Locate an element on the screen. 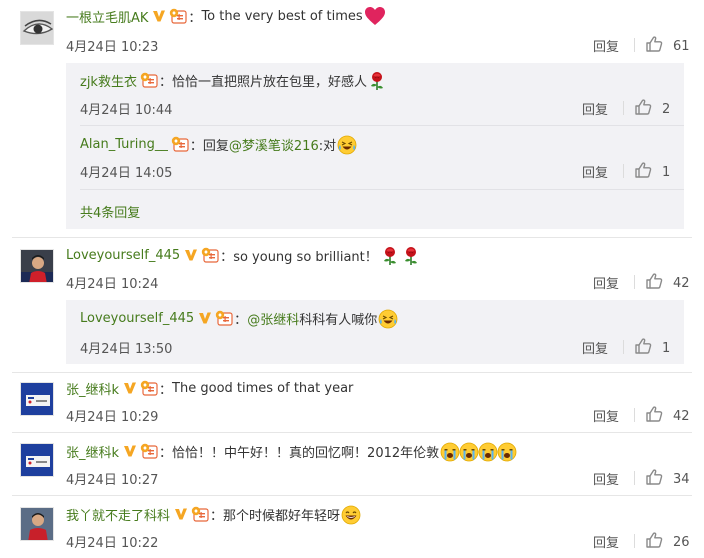 The width and height of the screenshot is (704, 558). comment-date: 4月24日 10:22 is located at coordinates (112, 543).